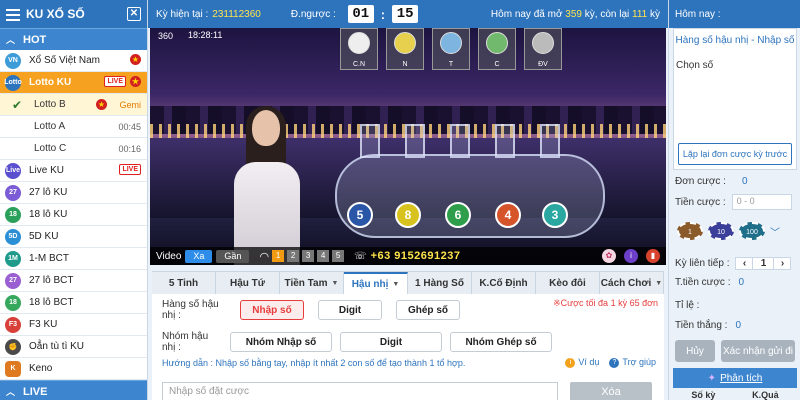  Describe the element at coordinates (47, 170) in the screenshot. I see `sidebar-item-label: Live KU` at that location.